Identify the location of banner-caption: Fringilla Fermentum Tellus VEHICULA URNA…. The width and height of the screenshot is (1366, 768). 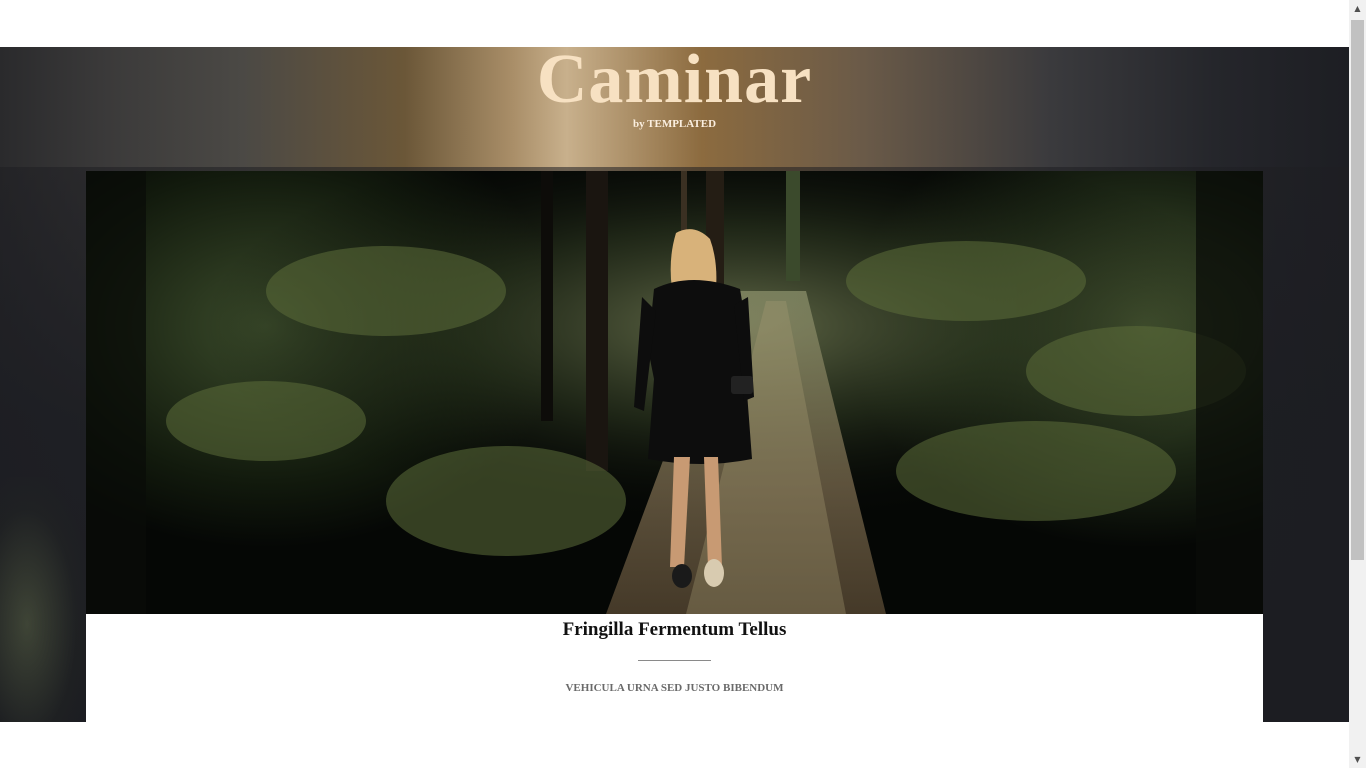
(674, 668).